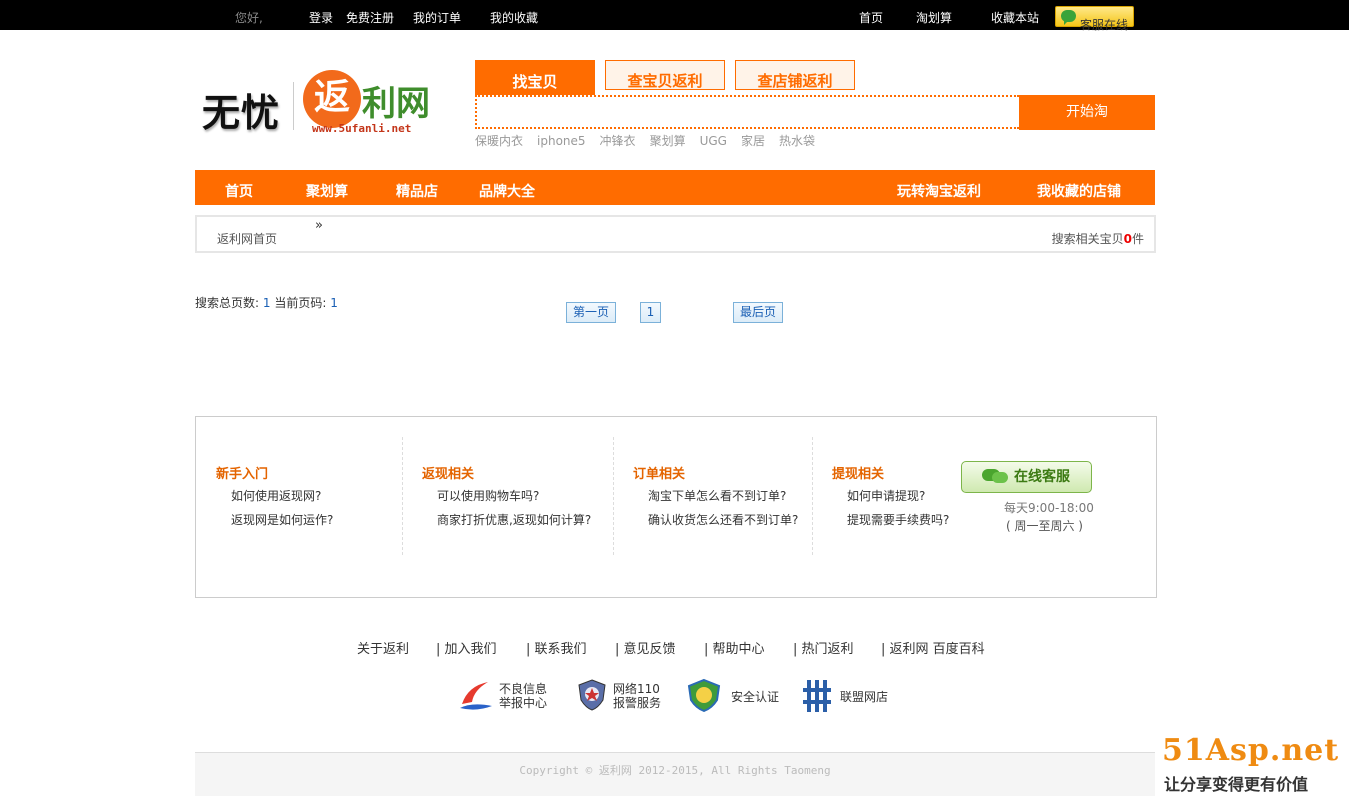 This screenshot has width=1349, height=806. I want to click on report-center-icon, so click(476, 696).